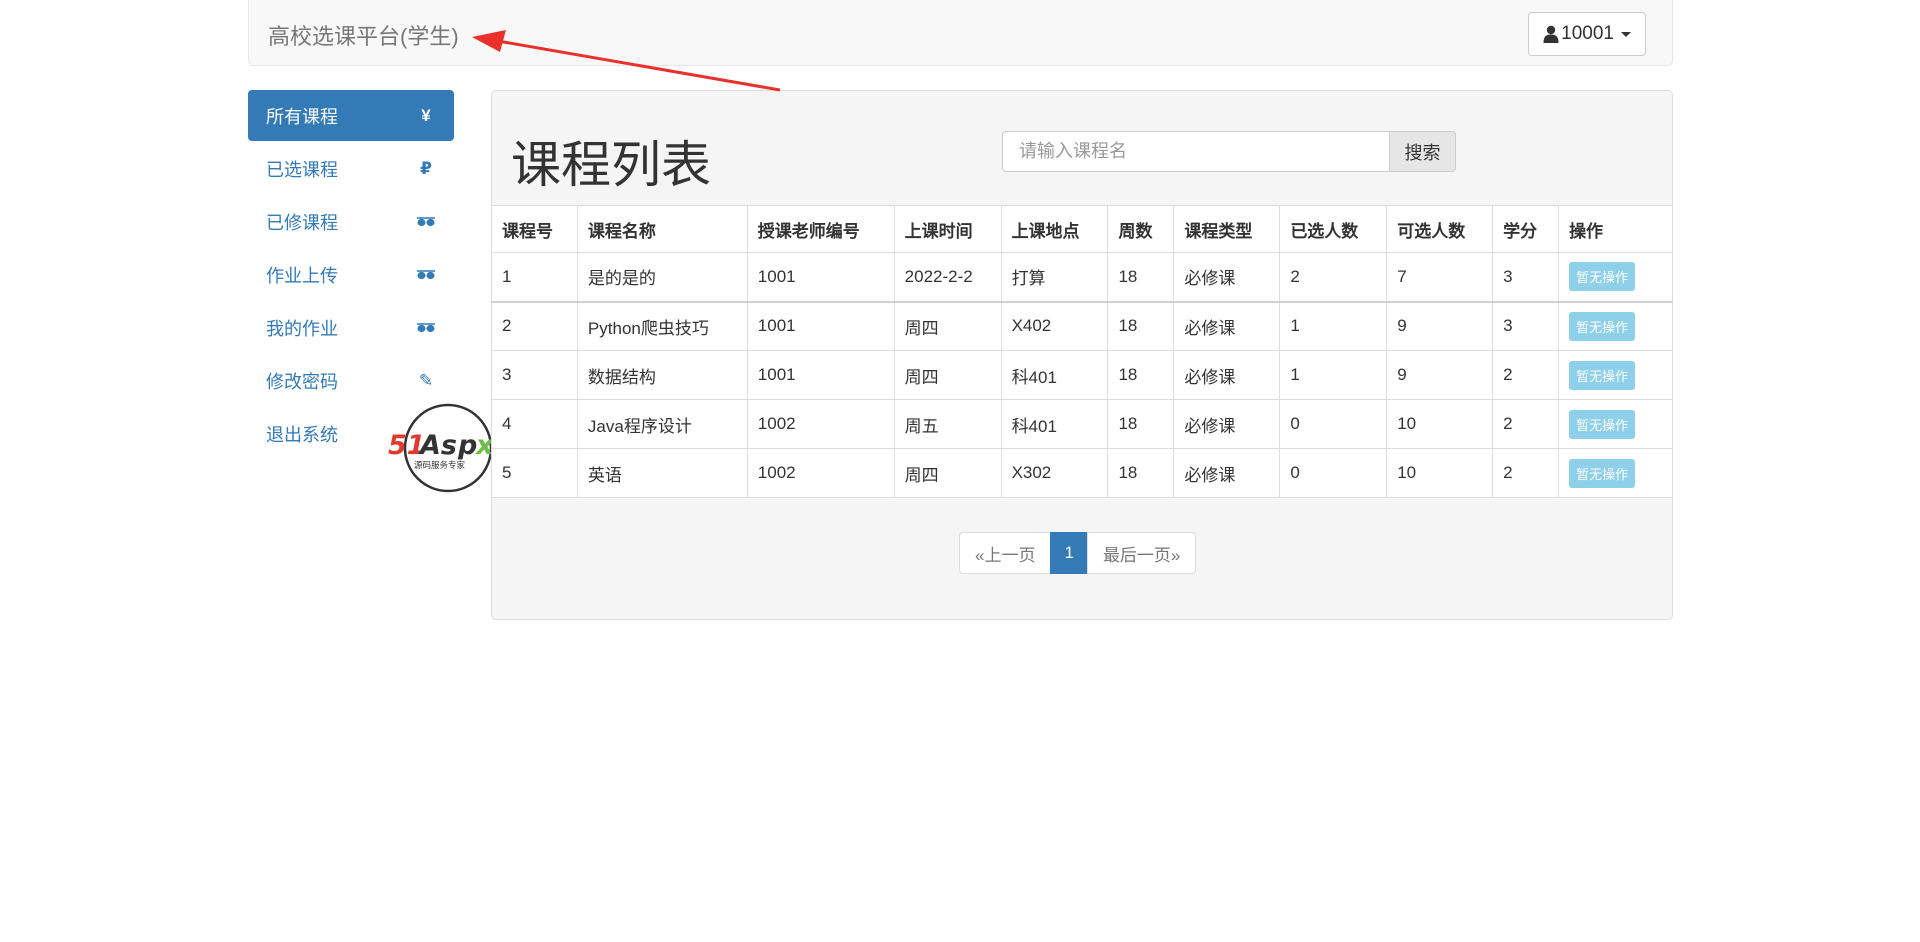  I want to click on column-header: 课程名称, so click(662, 229).